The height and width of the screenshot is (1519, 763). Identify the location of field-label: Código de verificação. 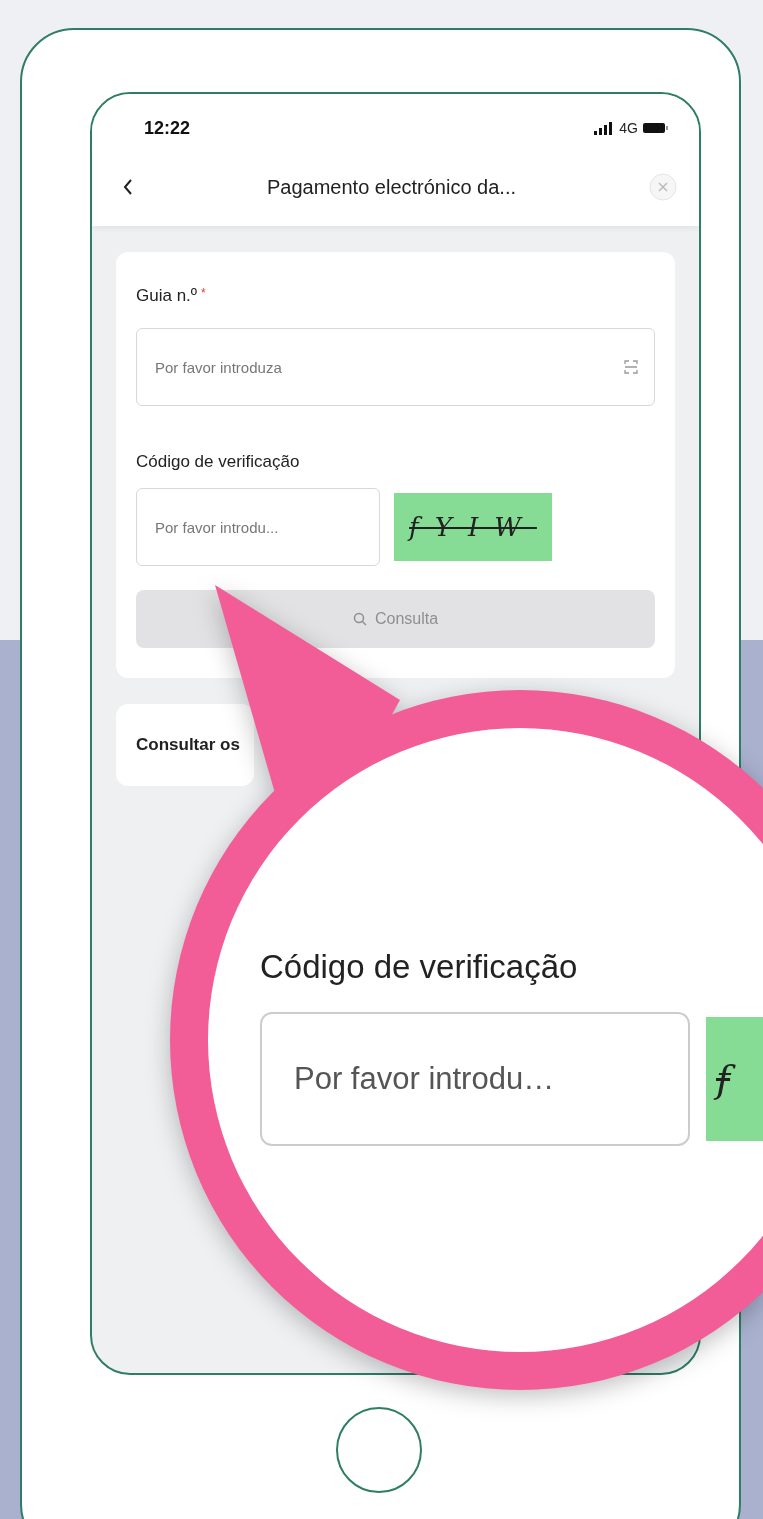
(218, 462).